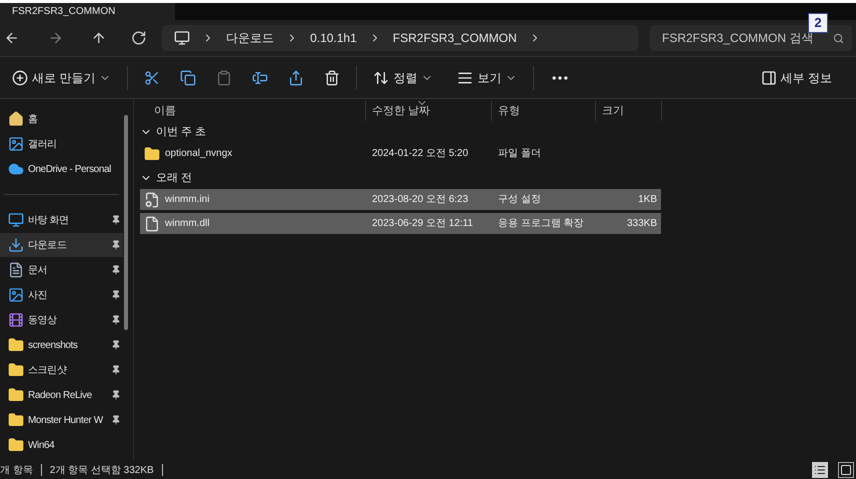  What do you see at coordinates (56, 38) in the screenshot?
I see `forward-icon` at bounding box center [56, 38].